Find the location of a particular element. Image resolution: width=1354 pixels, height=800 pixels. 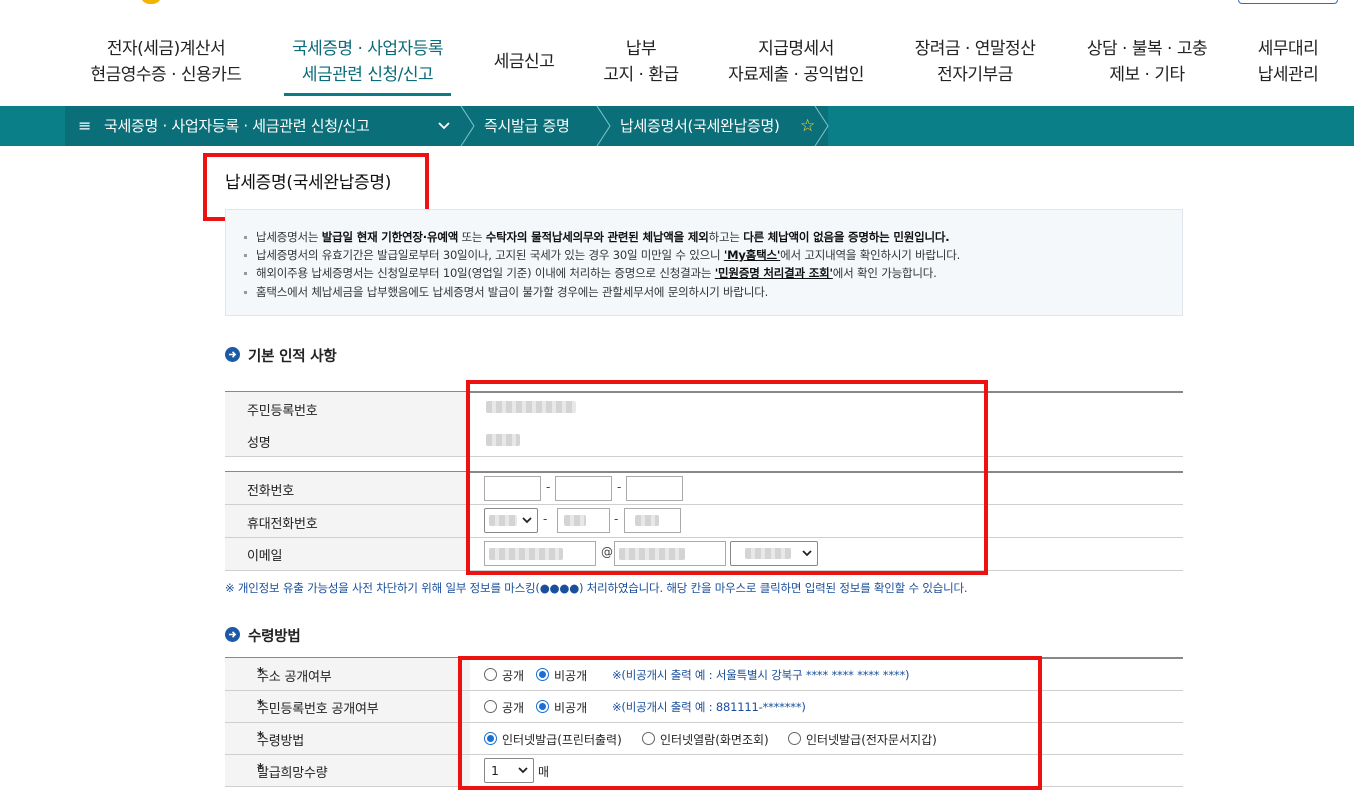

nav-item-certificate: 국세증명 · 사업자등록 세금관련 신청/신고 is located at coordinates (367, 62).